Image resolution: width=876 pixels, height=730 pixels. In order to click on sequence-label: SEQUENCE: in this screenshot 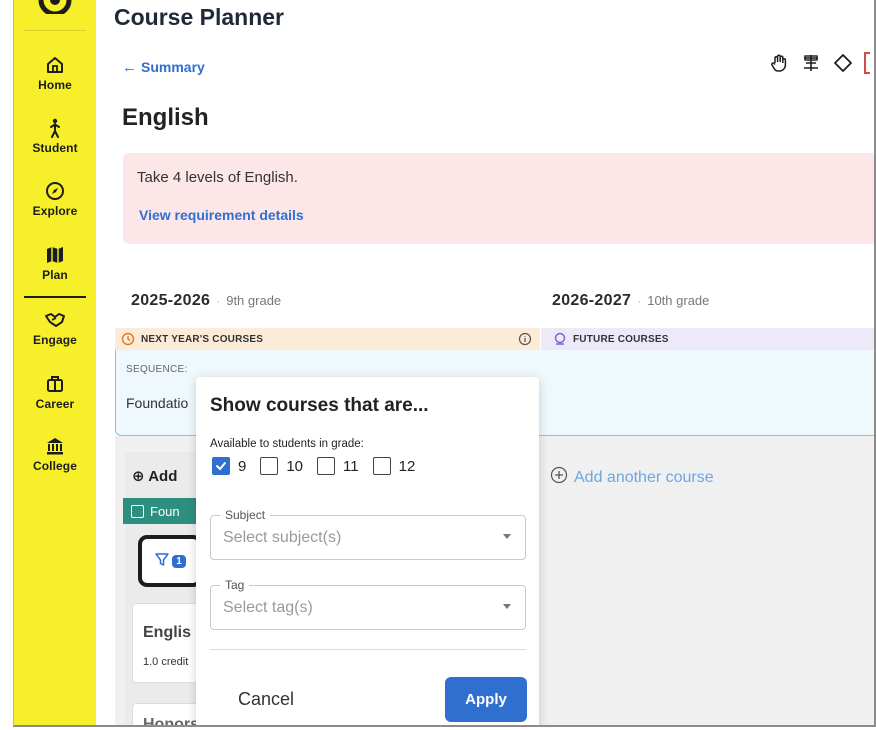, I will do `click(157, 369)`.